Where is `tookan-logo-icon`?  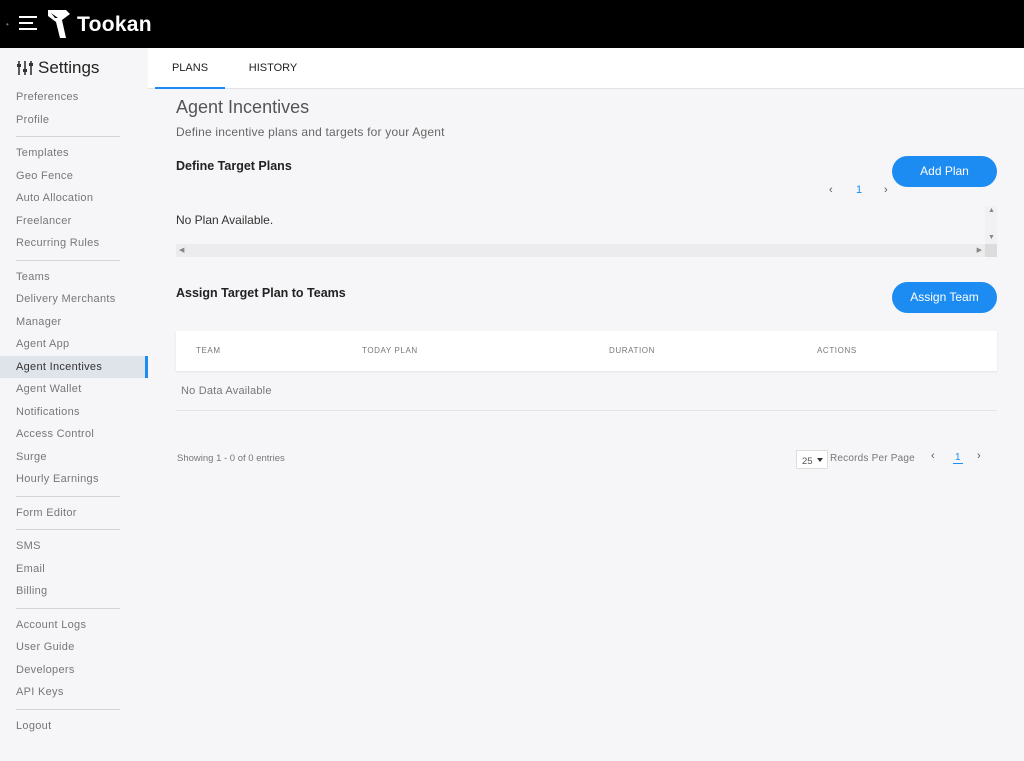 tookan-logo-icon is located at coordinates (59, 24).